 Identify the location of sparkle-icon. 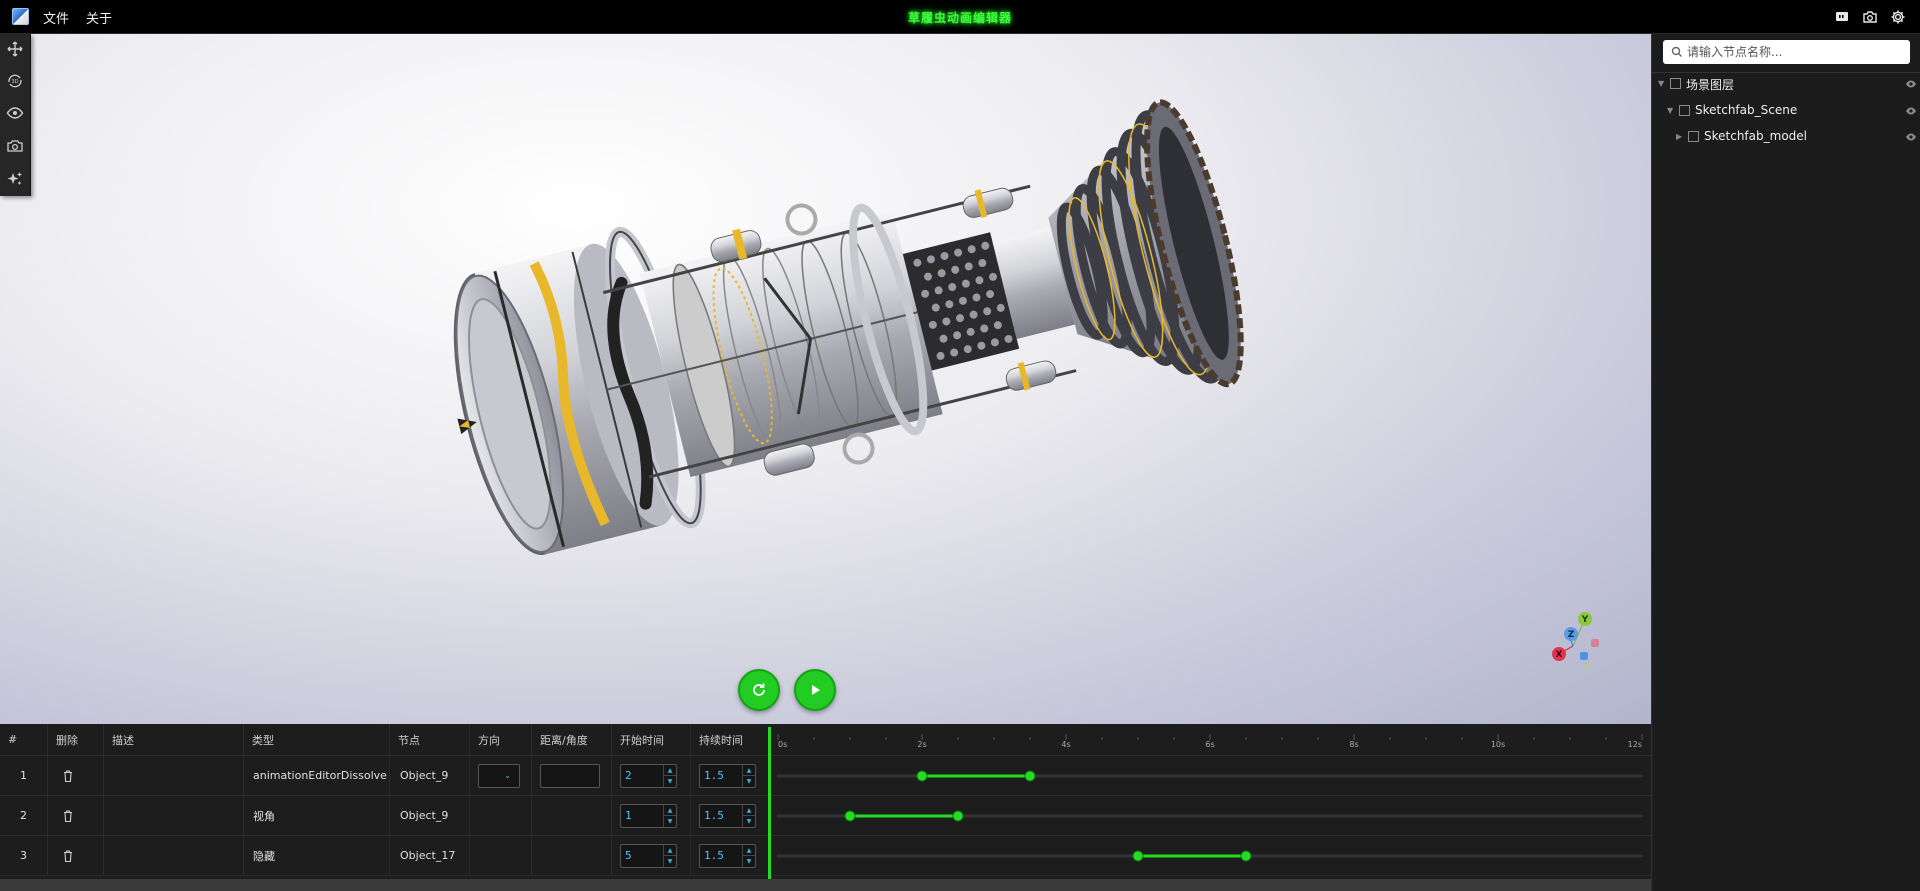
(15, 179).